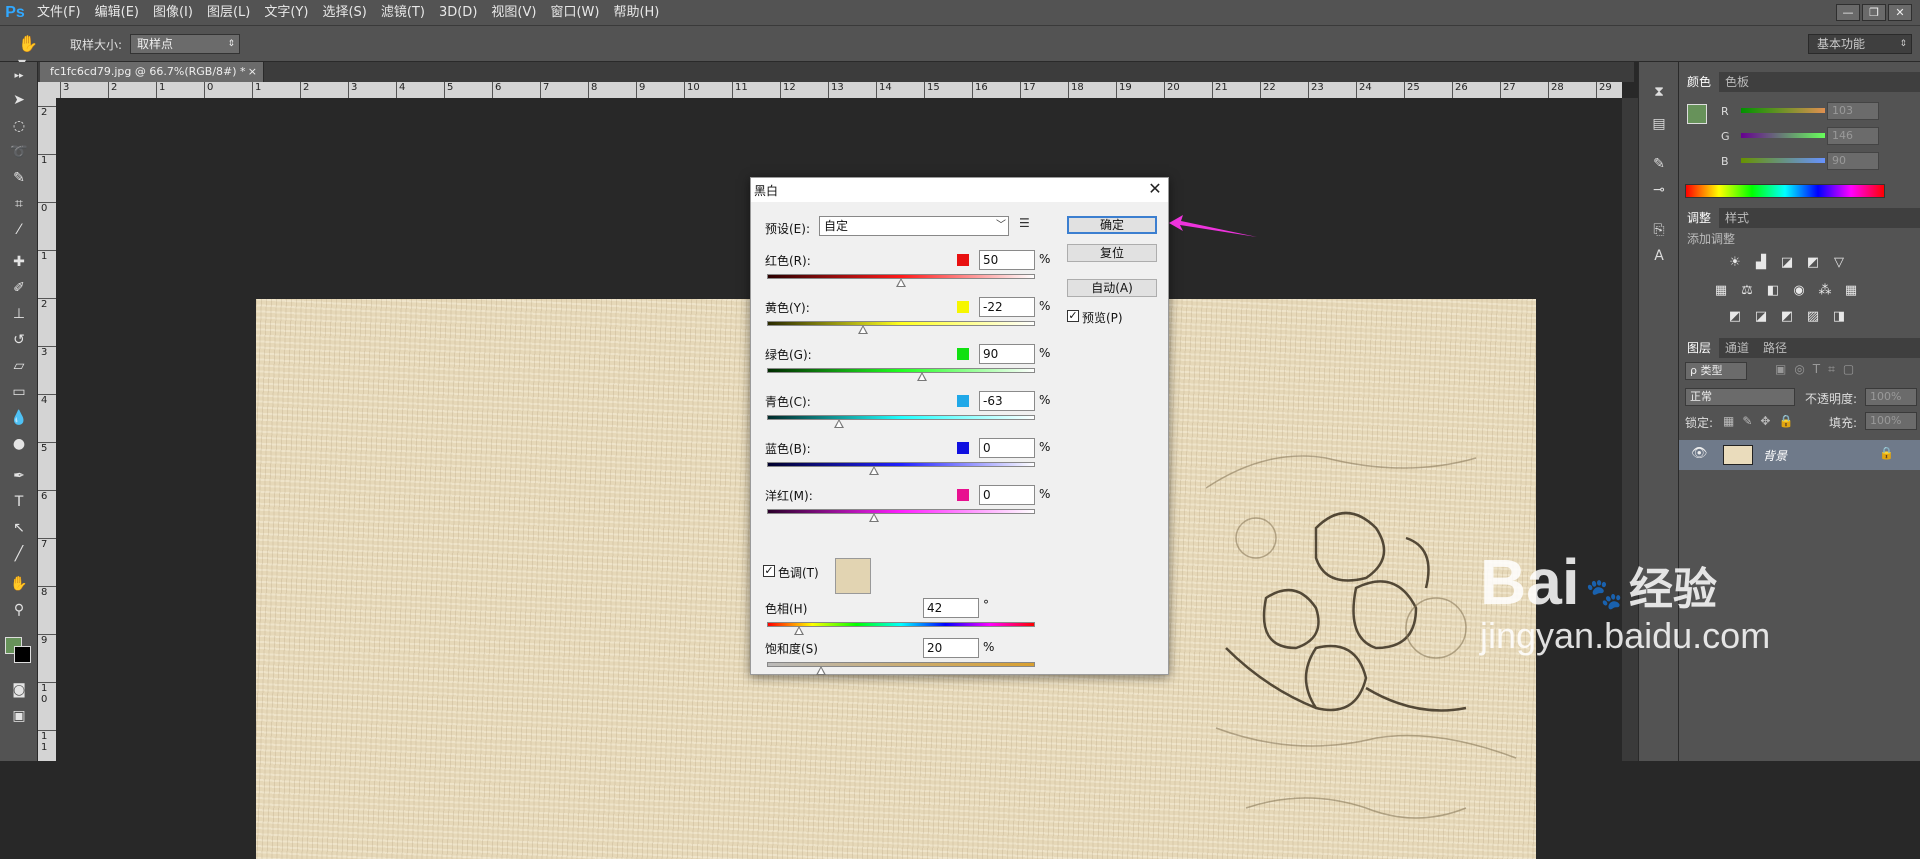 This screenshot has height=859, width=1920. Describe the element at coordinates (1735, 263) in the screenshot. I see `brightness-icon: ☀` at that location.